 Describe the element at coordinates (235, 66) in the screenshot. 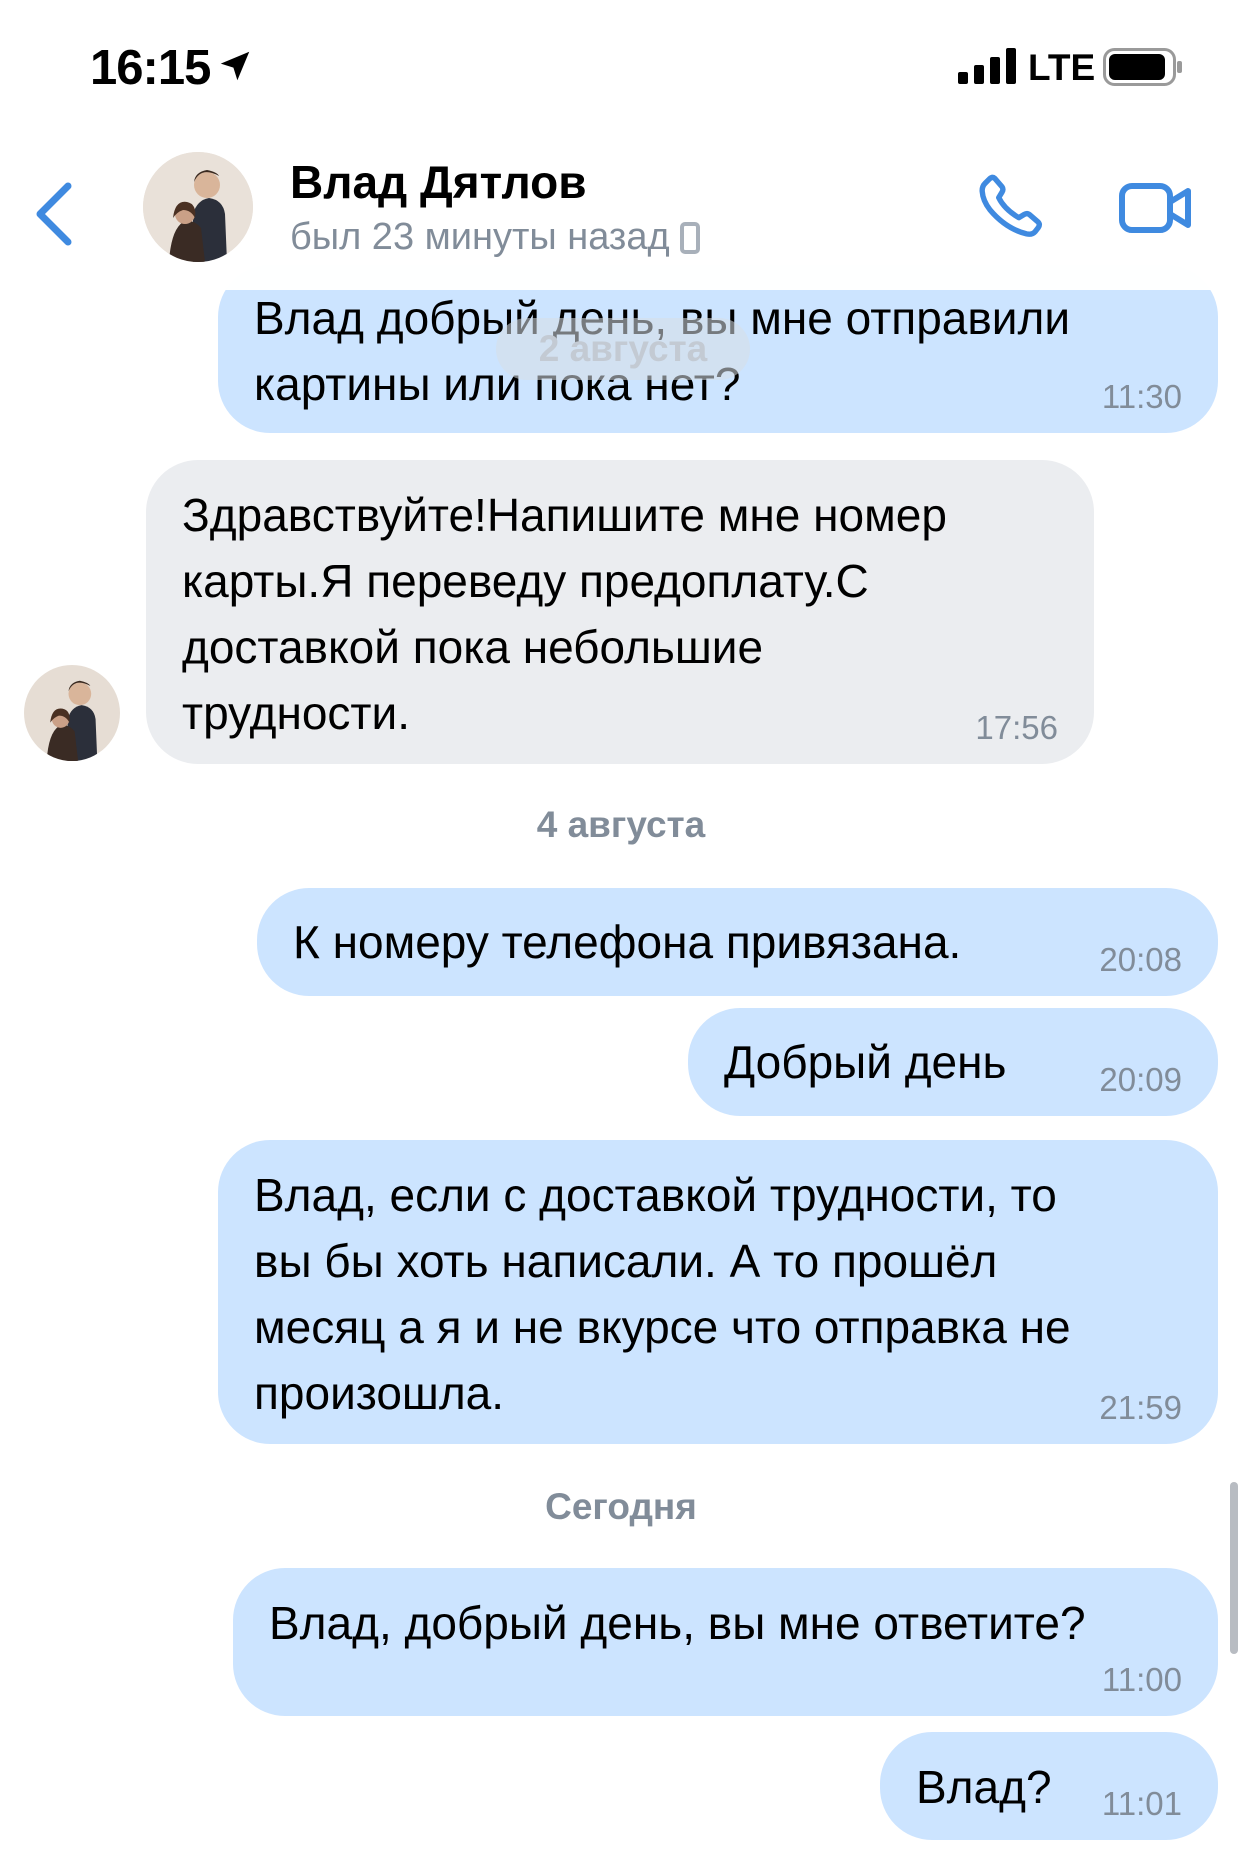

I see `location-arrow-icon` at that location.